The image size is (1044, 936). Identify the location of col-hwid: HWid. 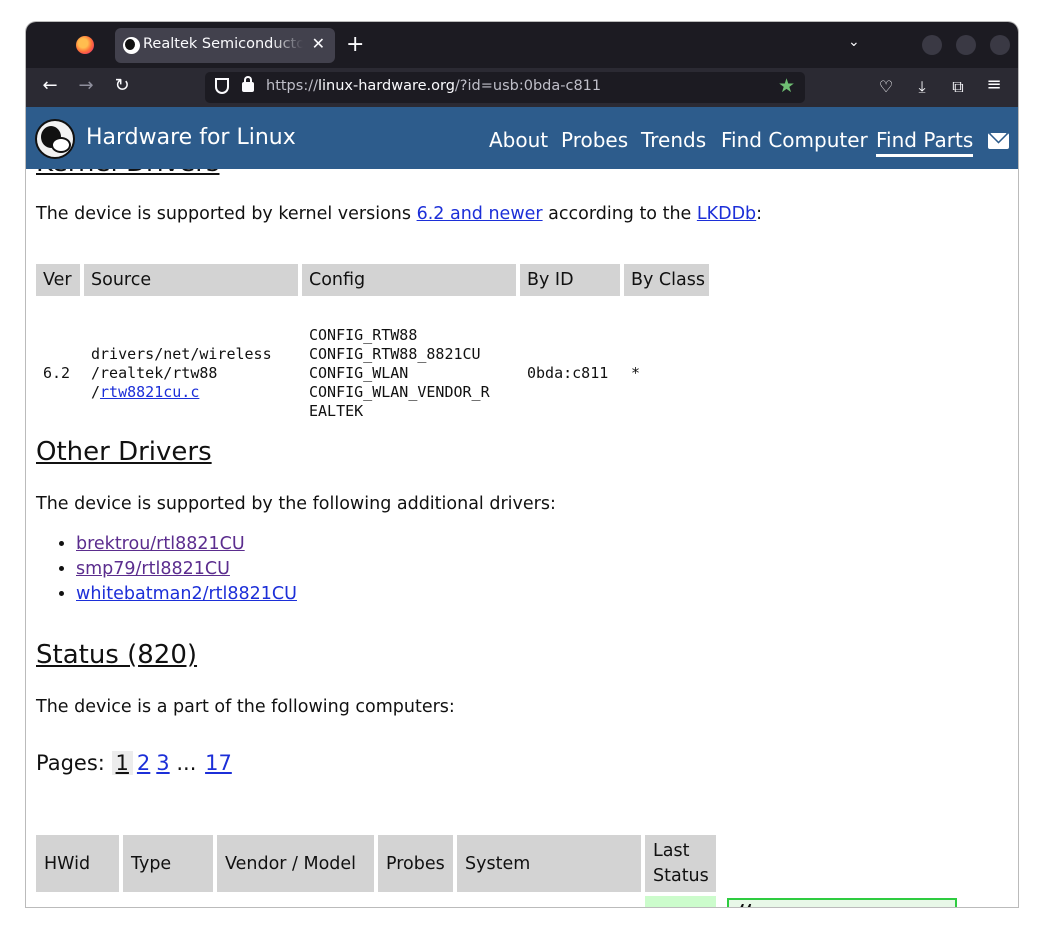
(77, 863).